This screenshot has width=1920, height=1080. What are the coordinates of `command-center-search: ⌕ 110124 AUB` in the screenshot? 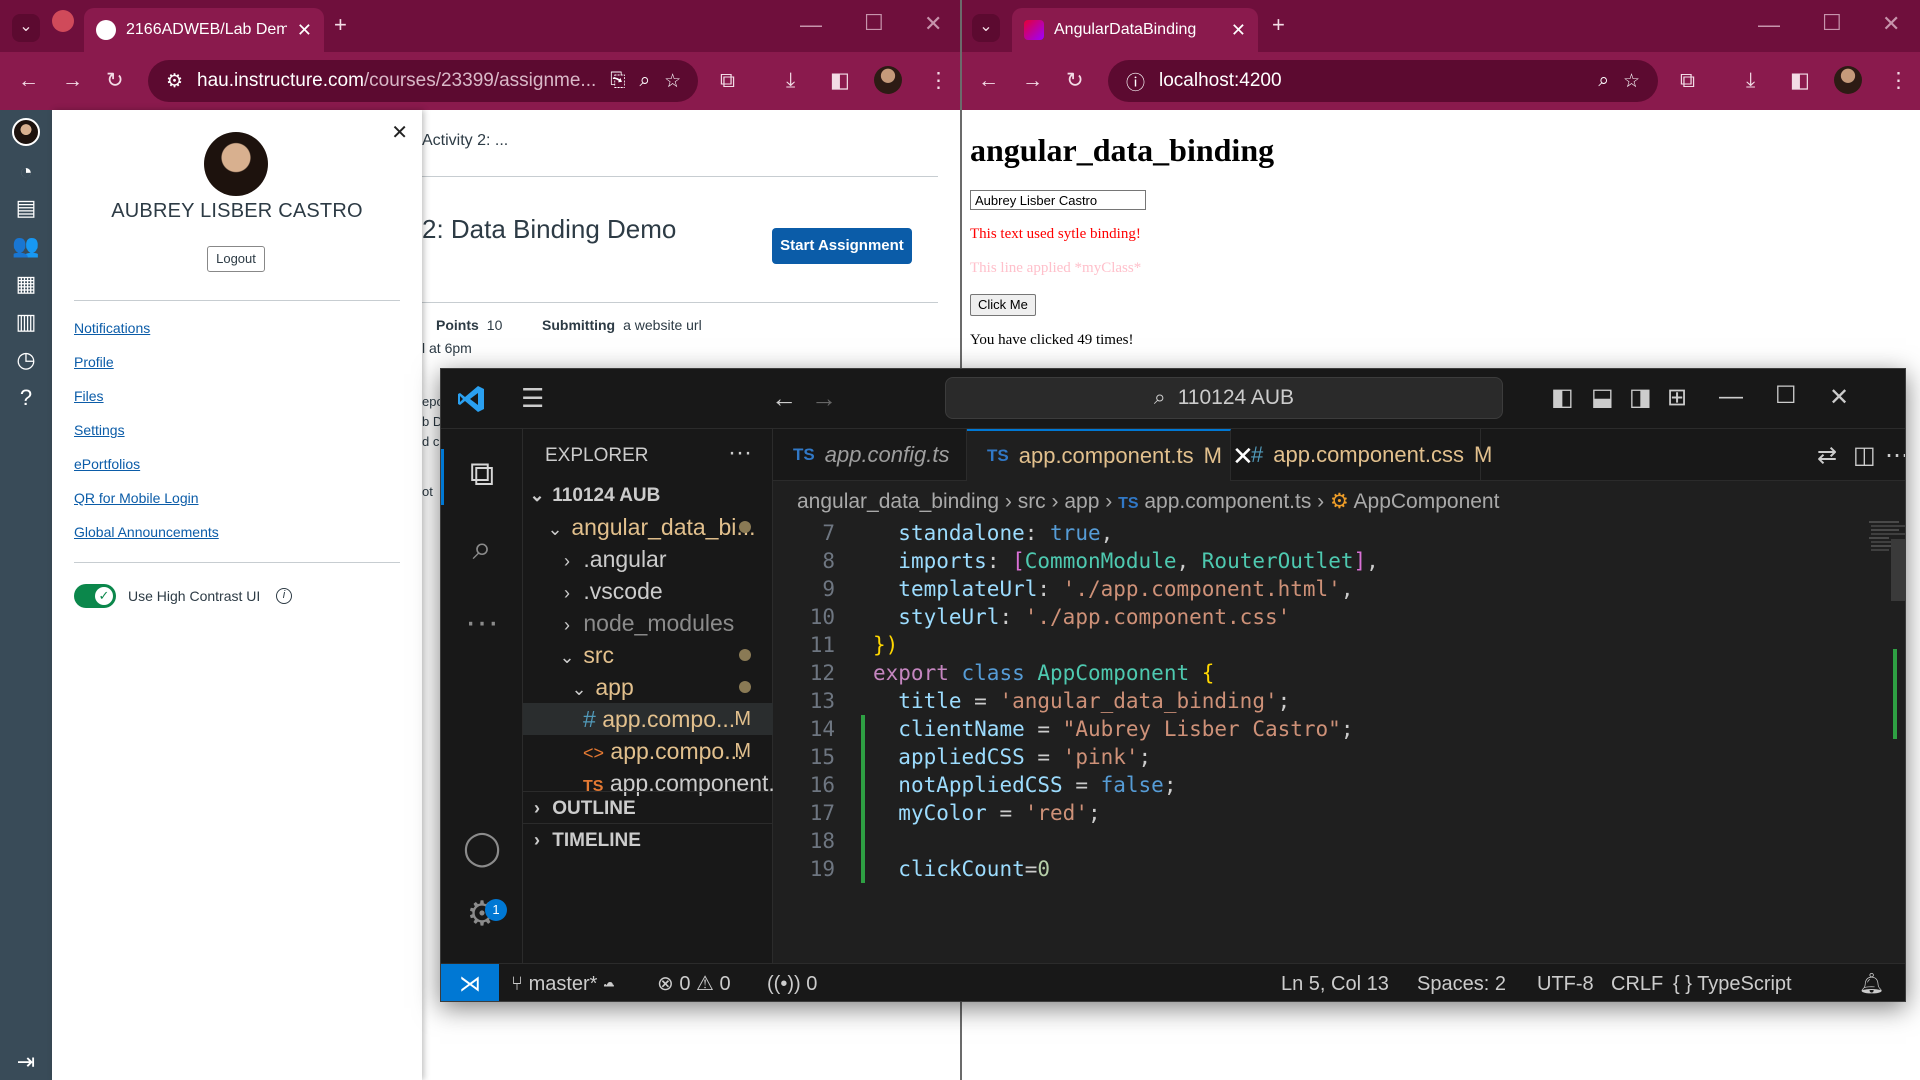 It's located at (1224, 398).